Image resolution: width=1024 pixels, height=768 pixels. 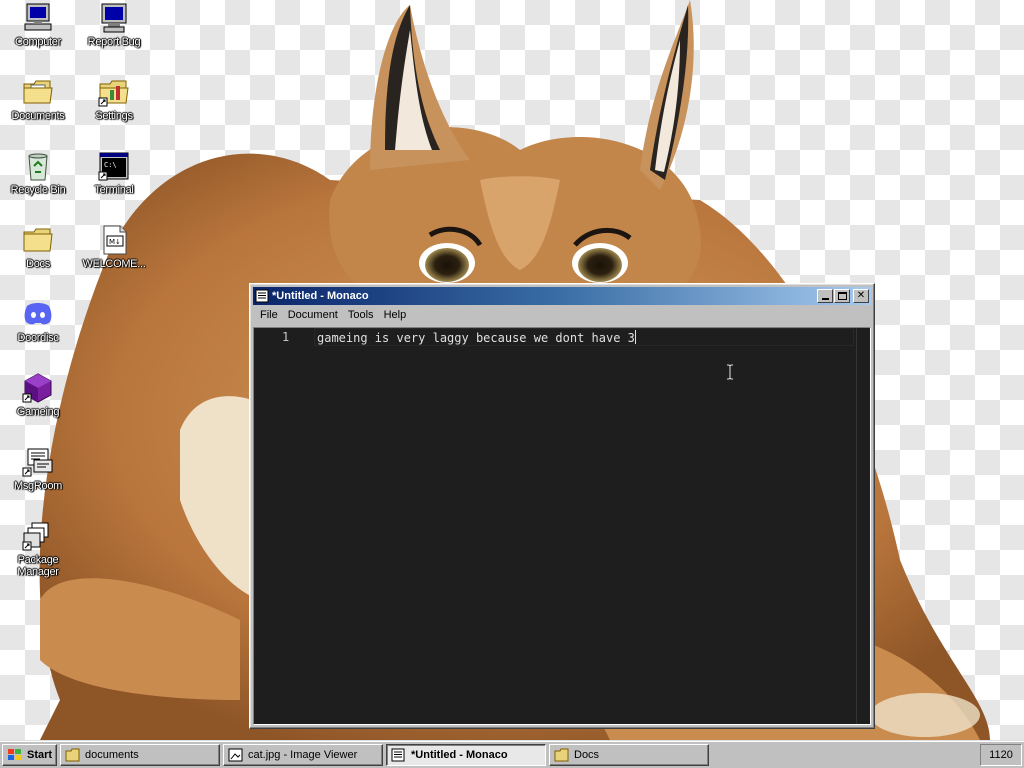 What do you see at coordinates (113, 93) in the screenshot?
I see `settings-folder-icon` at bounding box center [113, 93].